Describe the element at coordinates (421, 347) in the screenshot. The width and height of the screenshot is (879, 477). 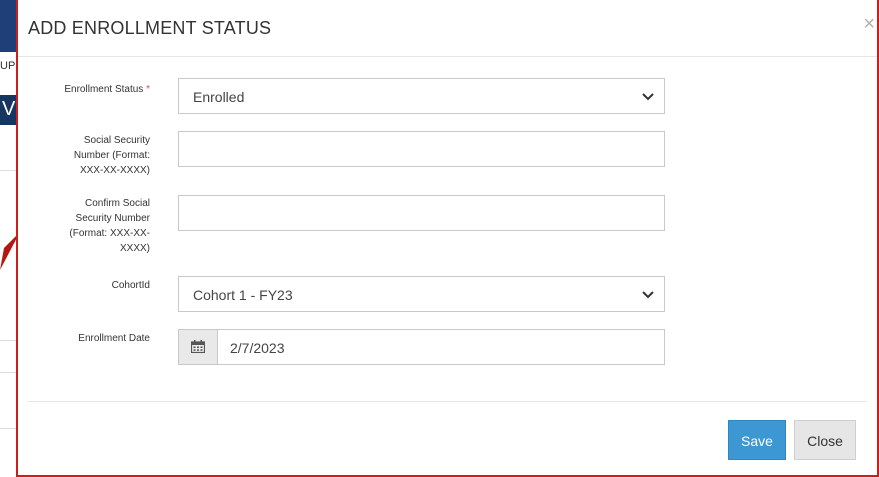
I see `enrollment-date-input: 2/7/2023` at that location.